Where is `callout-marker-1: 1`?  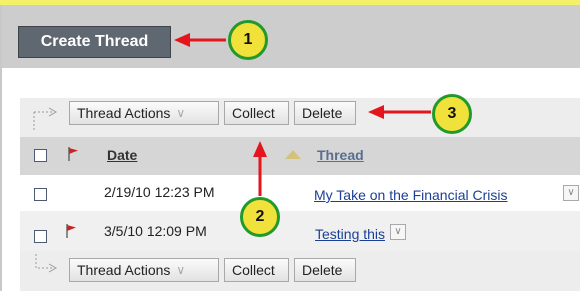
callout-marker-1: 1 is located at coordinates (248, 40).